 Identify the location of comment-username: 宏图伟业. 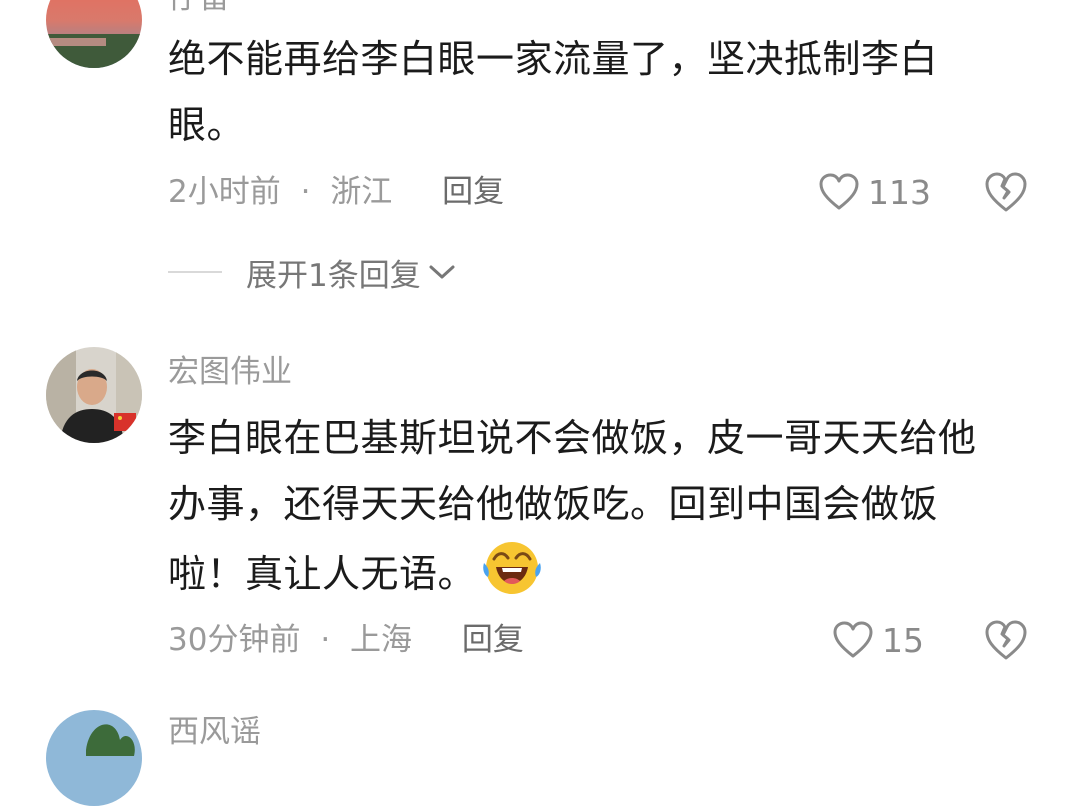
(230, 372).